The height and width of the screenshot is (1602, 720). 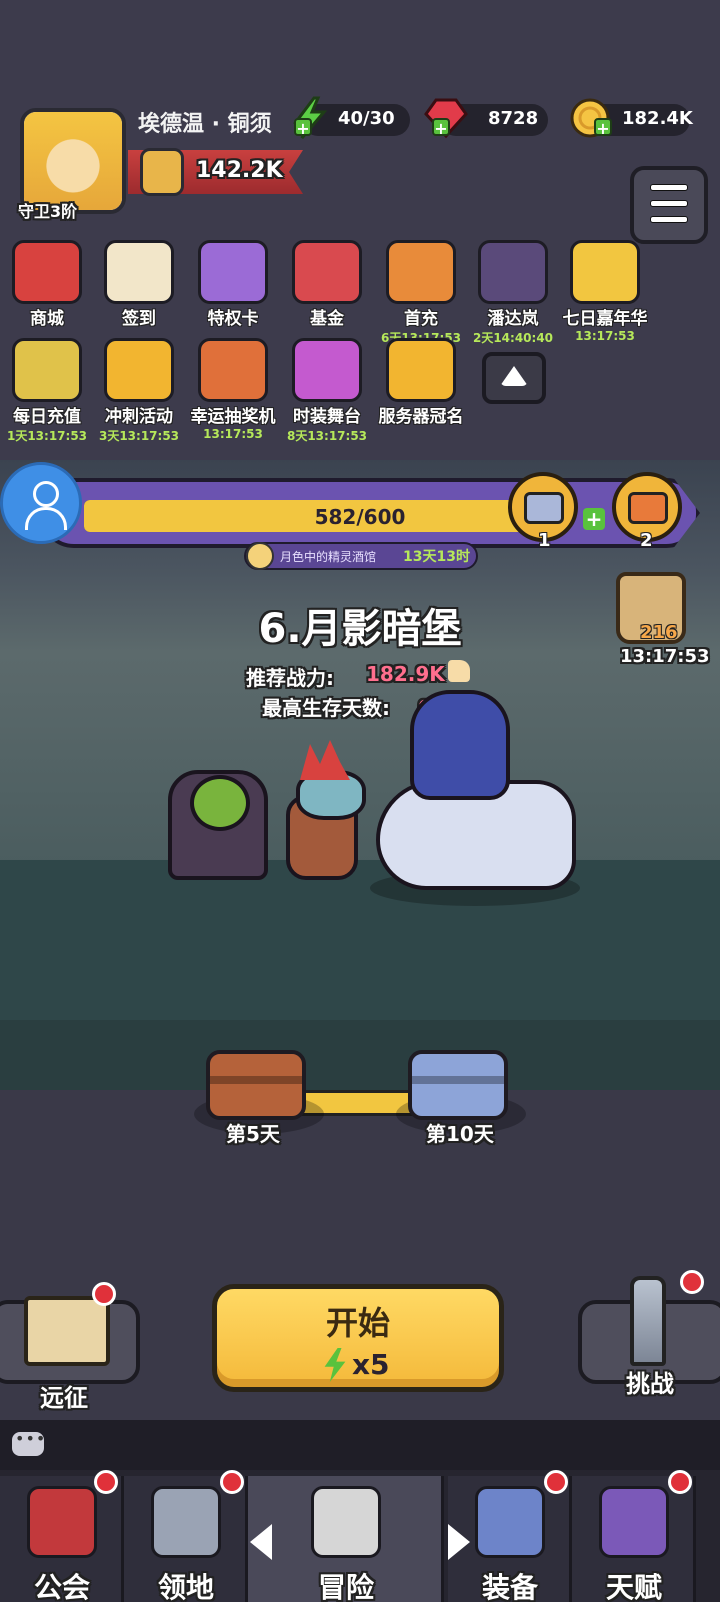 I want to click on nav-tab-spellbook: 天赋, so click(x=634, y=1536).